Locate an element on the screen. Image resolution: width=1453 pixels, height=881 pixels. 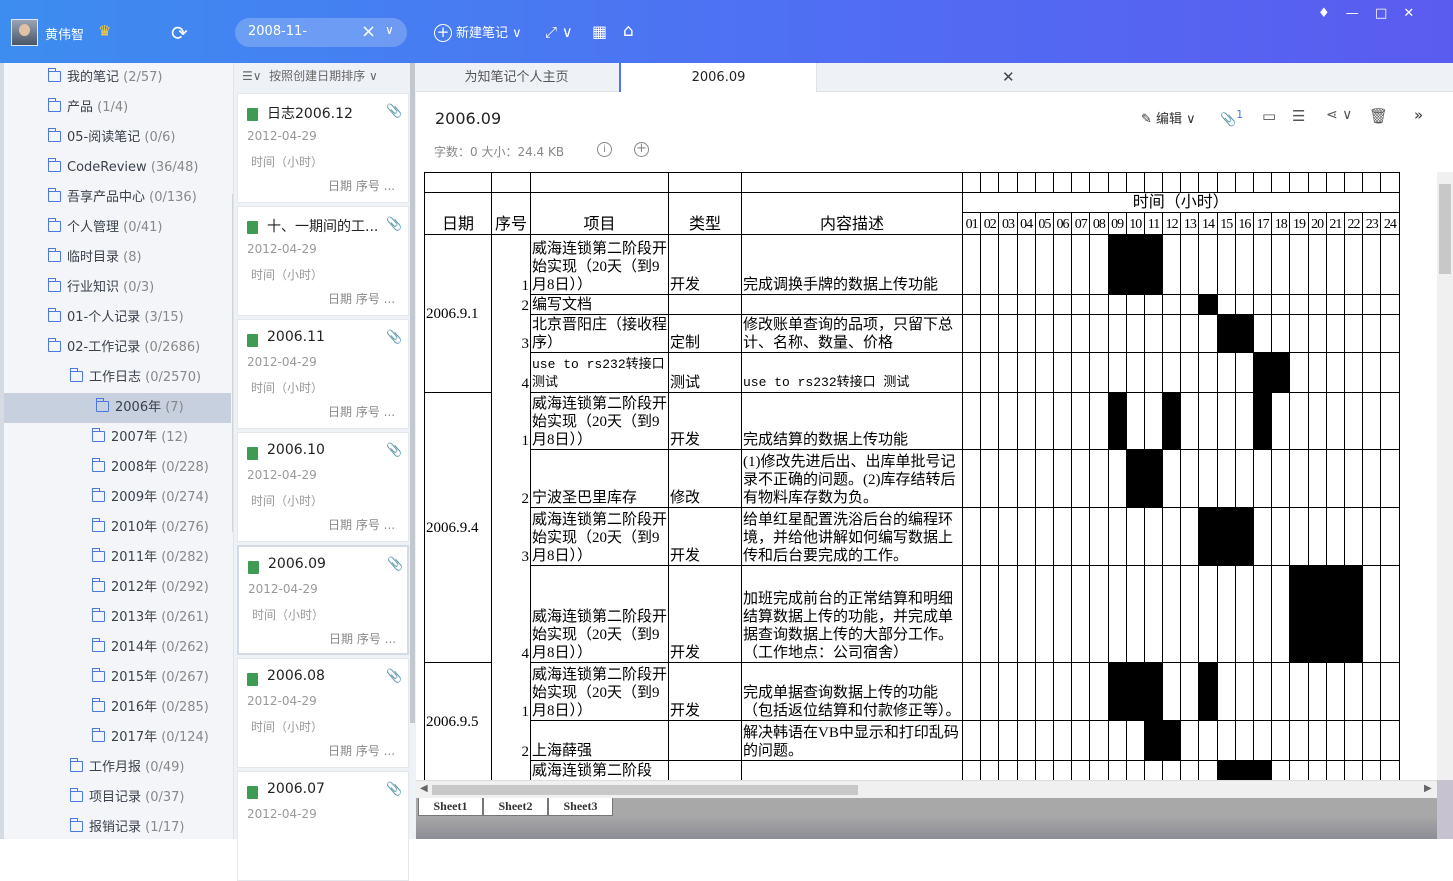
sidebar-folder-item: 吾享产品中心 (0/136) is located at coordinates (122, 198).